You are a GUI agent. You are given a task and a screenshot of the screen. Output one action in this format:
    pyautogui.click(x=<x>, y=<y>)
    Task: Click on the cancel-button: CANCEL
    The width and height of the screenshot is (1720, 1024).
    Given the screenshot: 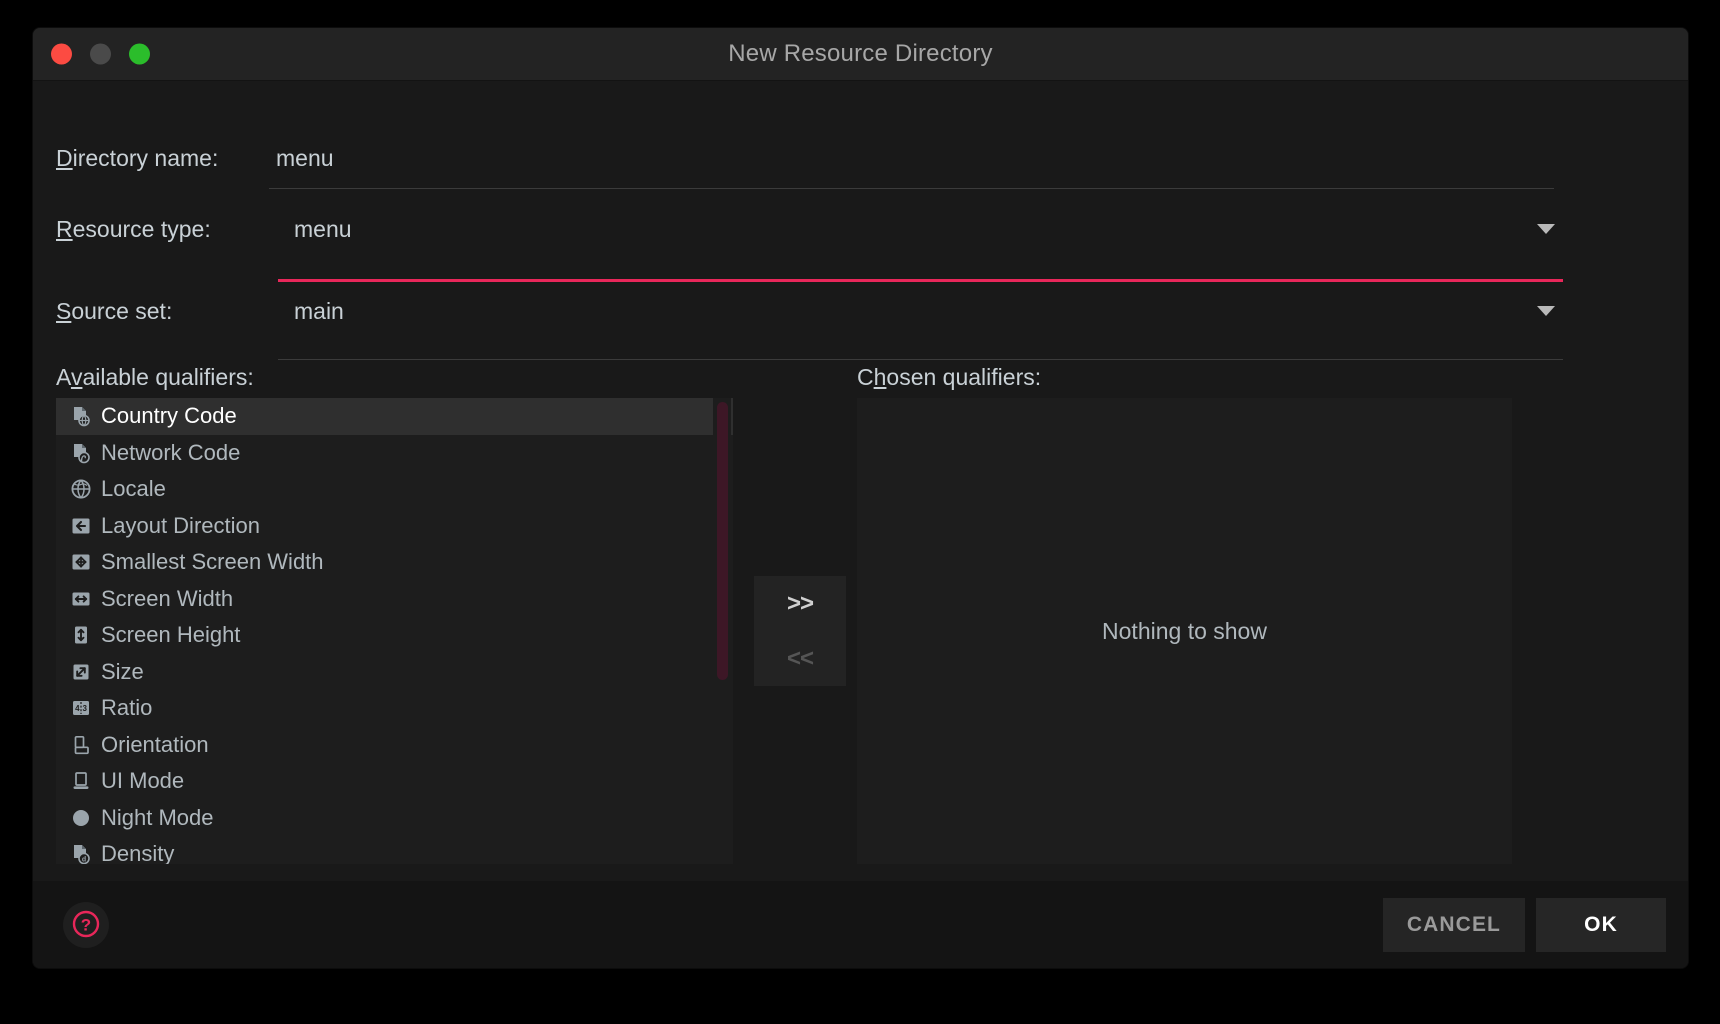 What is the action you would take?
    pyautogui.click(x=1453, y=925)
    